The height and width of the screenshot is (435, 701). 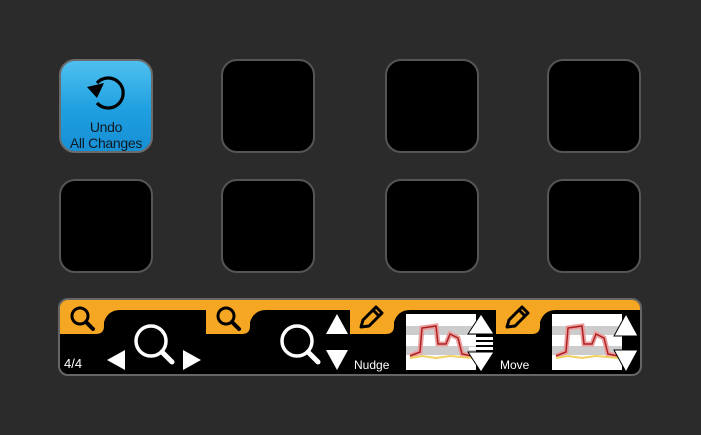 I want to click on zoom-left-arrow-icon, so click(x=116, y=360).